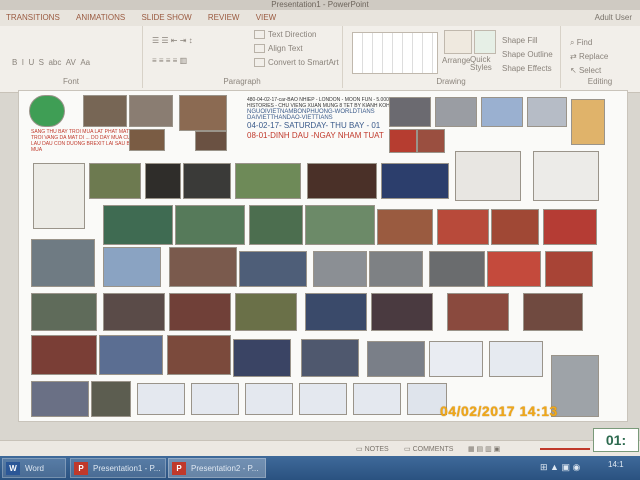 Image resolution: width=640 pixels, height=480 pixels. What do you see at coordinates (360, 449) in the screenshot?
I see `notes-icon: ▭` at bounding box center [360, 449].